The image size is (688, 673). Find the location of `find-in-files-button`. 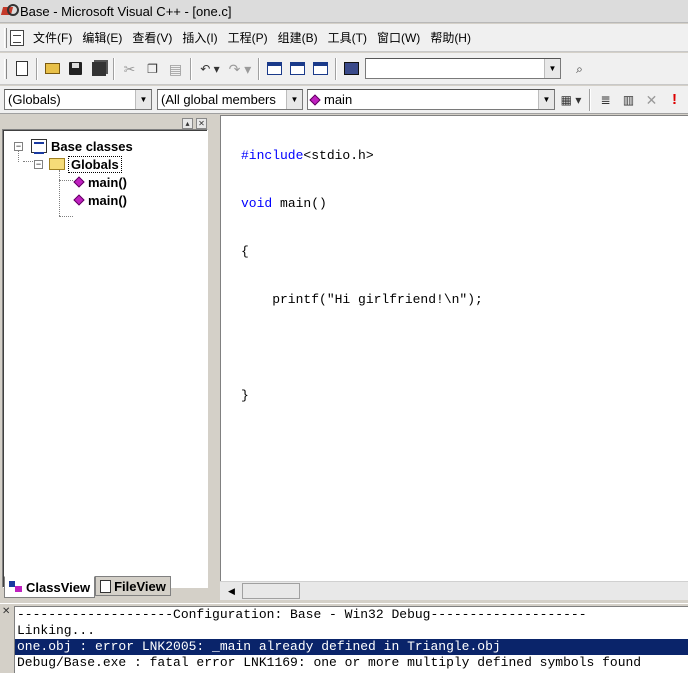

find-in-files-button is located at coordinates (351, 68).